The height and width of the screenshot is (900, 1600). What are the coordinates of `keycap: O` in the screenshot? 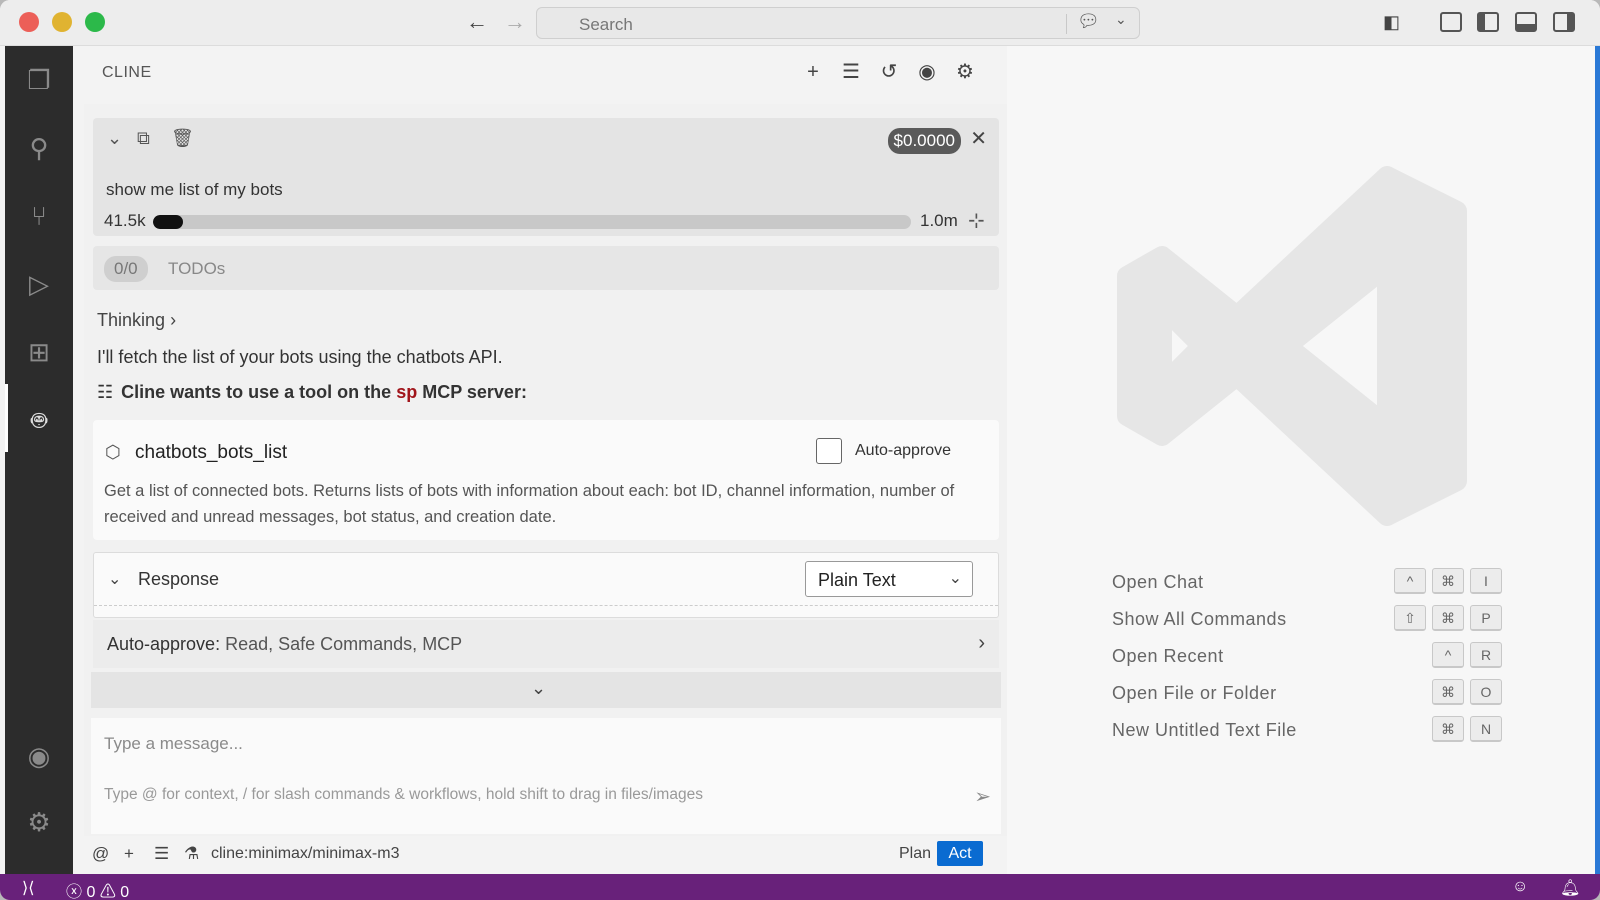 It's located at (1486, 692).